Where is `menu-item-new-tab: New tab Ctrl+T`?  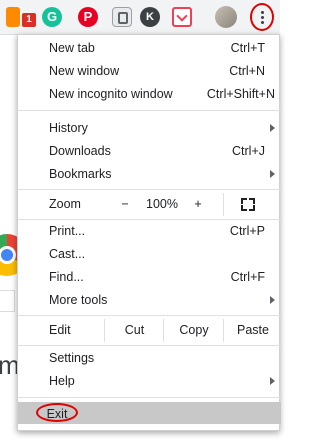
menu-item-new-tab: New tab Ctrl+T is located at coordinates (149, 48).